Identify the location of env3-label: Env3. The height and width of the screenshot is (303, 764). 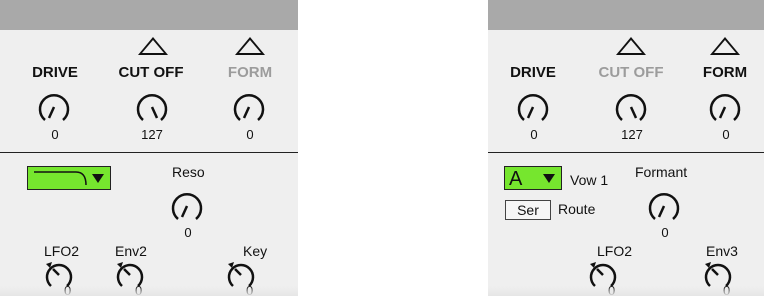
(722, 251).